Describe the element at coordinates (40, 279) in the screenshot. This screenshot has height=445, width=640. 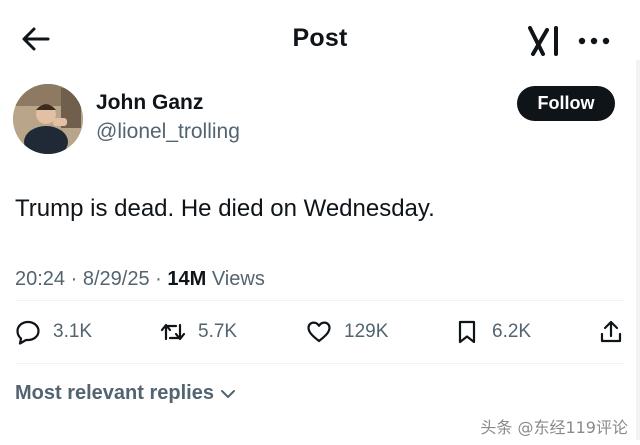
I see `post-time: 20:24` at that location.